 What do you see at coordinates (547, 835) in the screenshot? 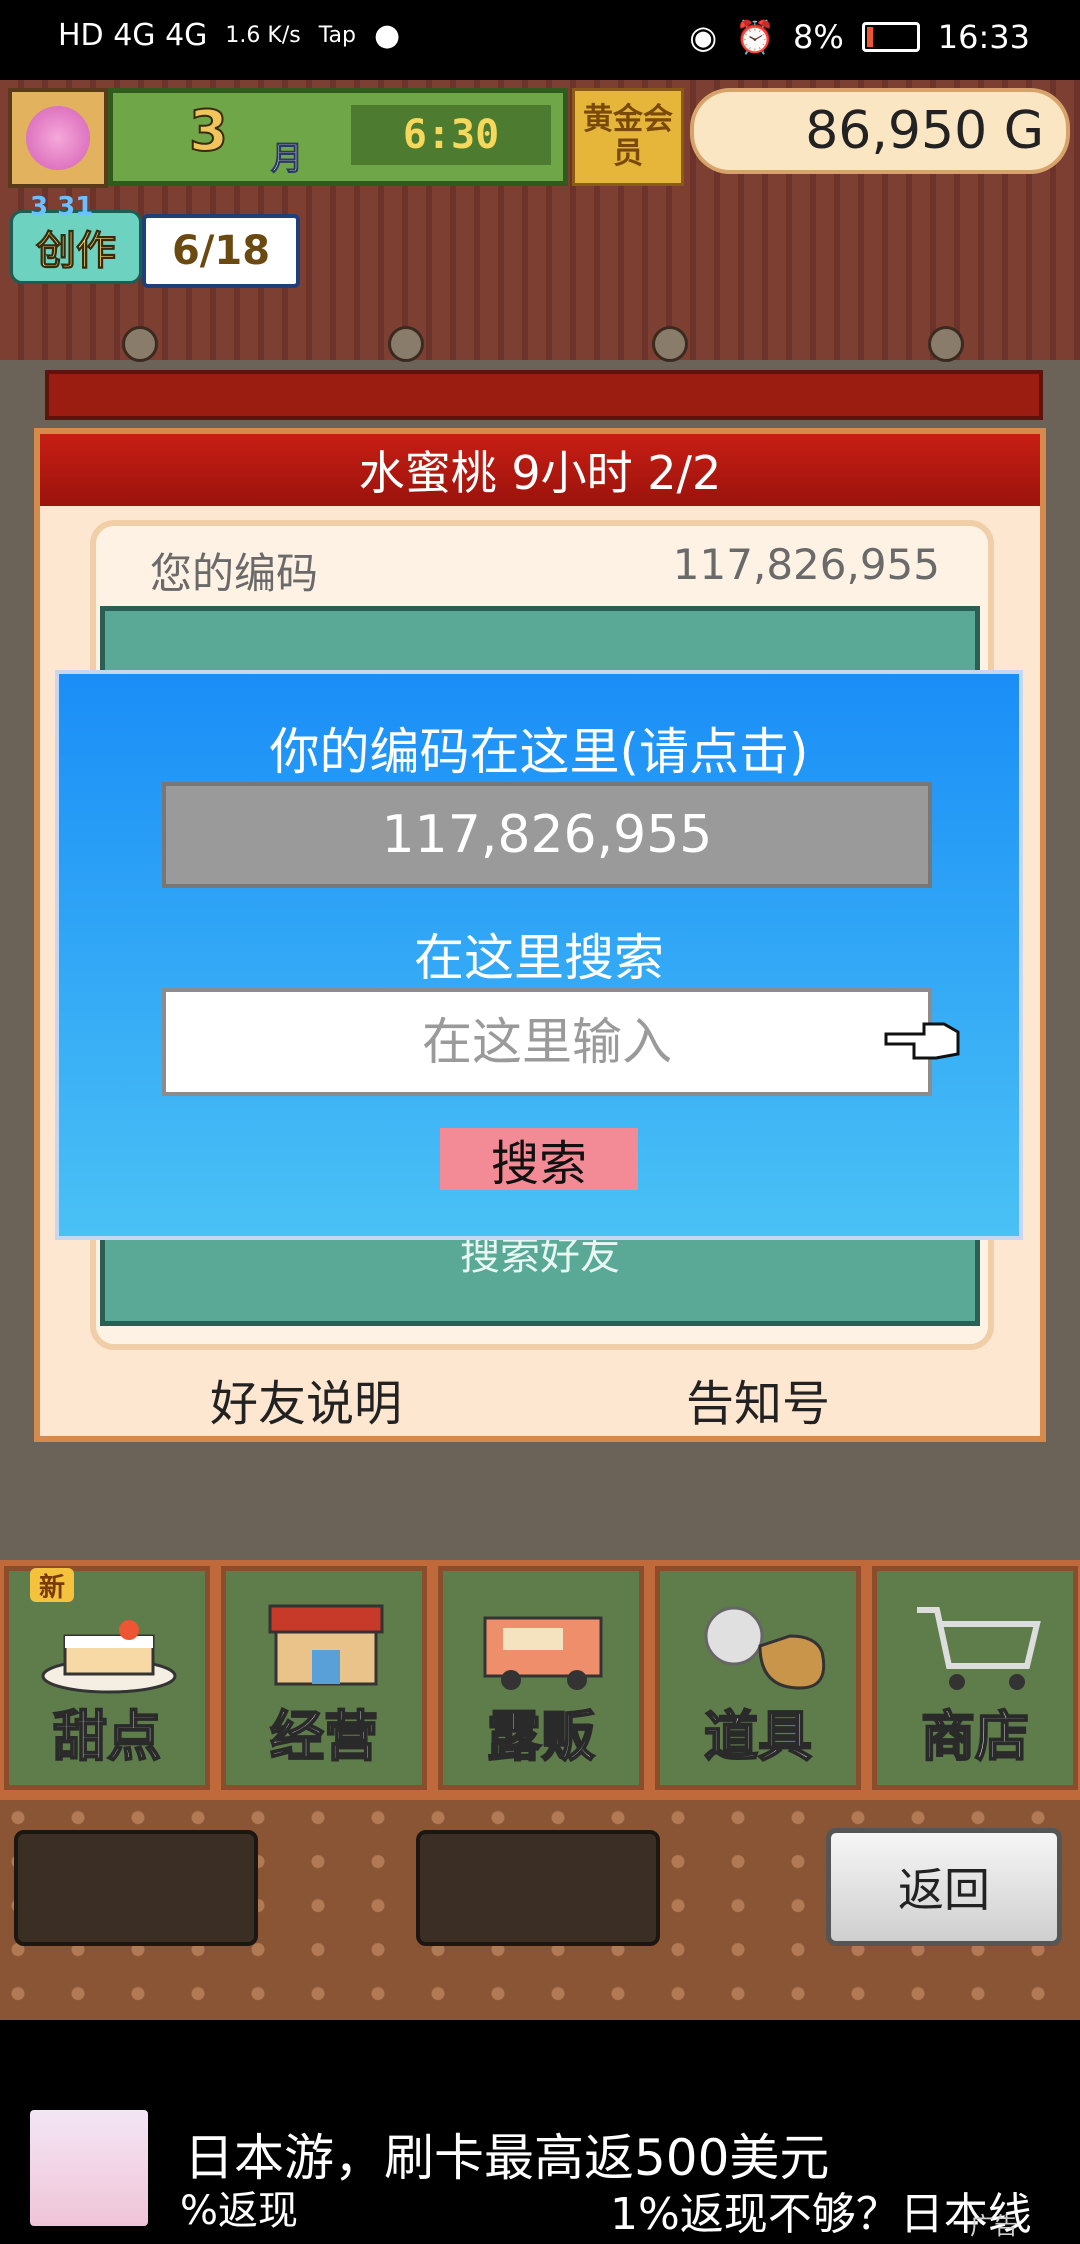
I see `code-box: 117,826,955` at bounding box center [547, 835].